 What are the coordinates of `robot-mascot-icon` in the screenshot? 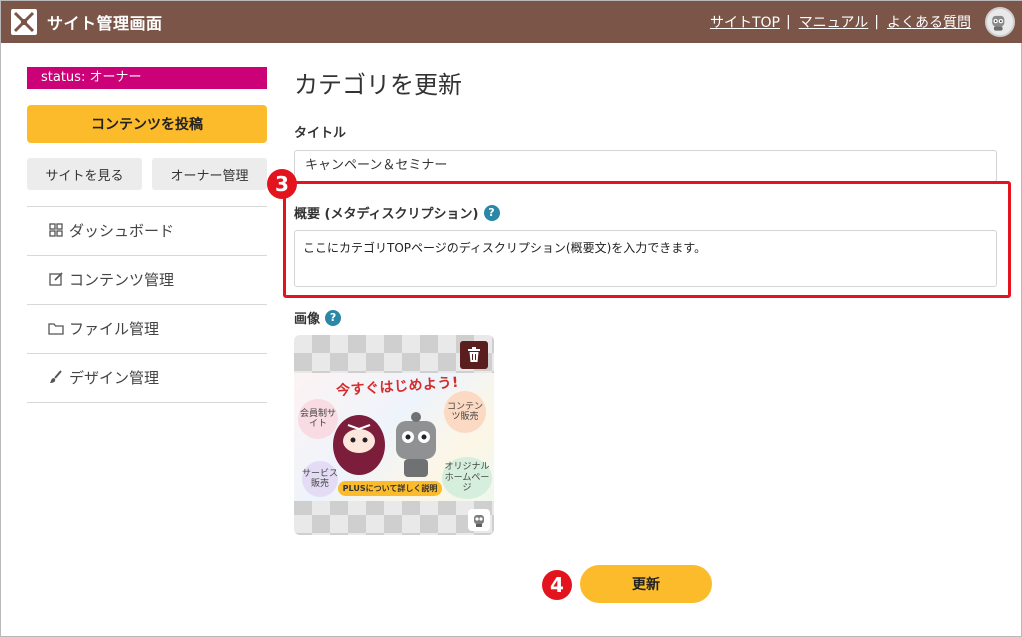 It's located at (479, 520).